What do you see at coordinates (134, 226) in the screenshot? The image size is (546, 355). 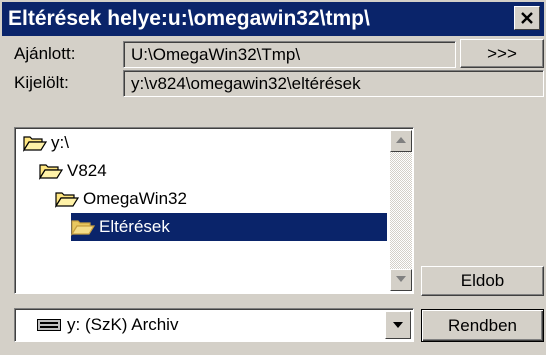 I see `folder-label: Eltérések` at bounding box center [134, 226].